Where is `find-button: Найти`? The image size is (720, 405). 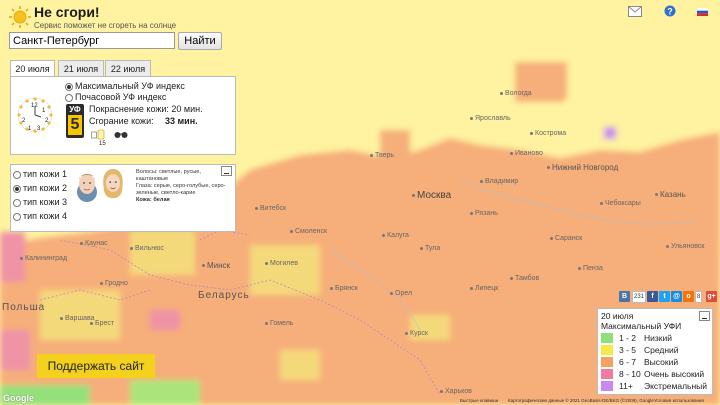
find-button: Найти is located at coordinates (200, 41).